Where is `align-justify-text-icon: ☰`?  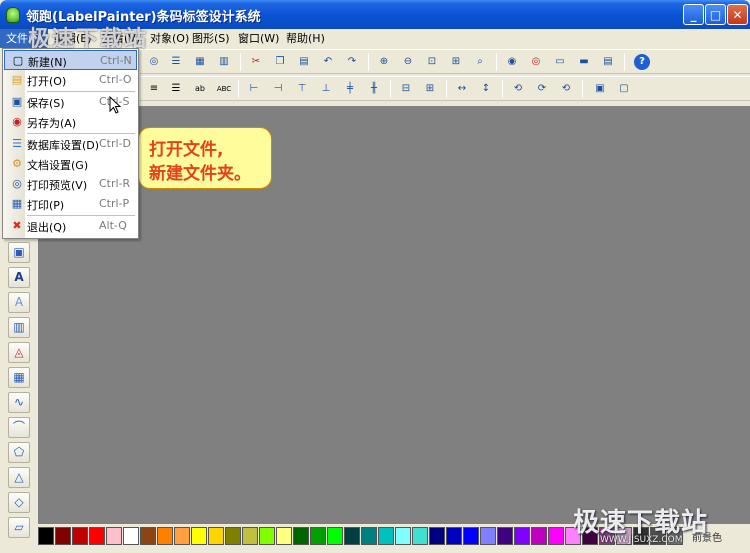
align-justify-text-icon: ☰ is located at coordinates (176, 89).